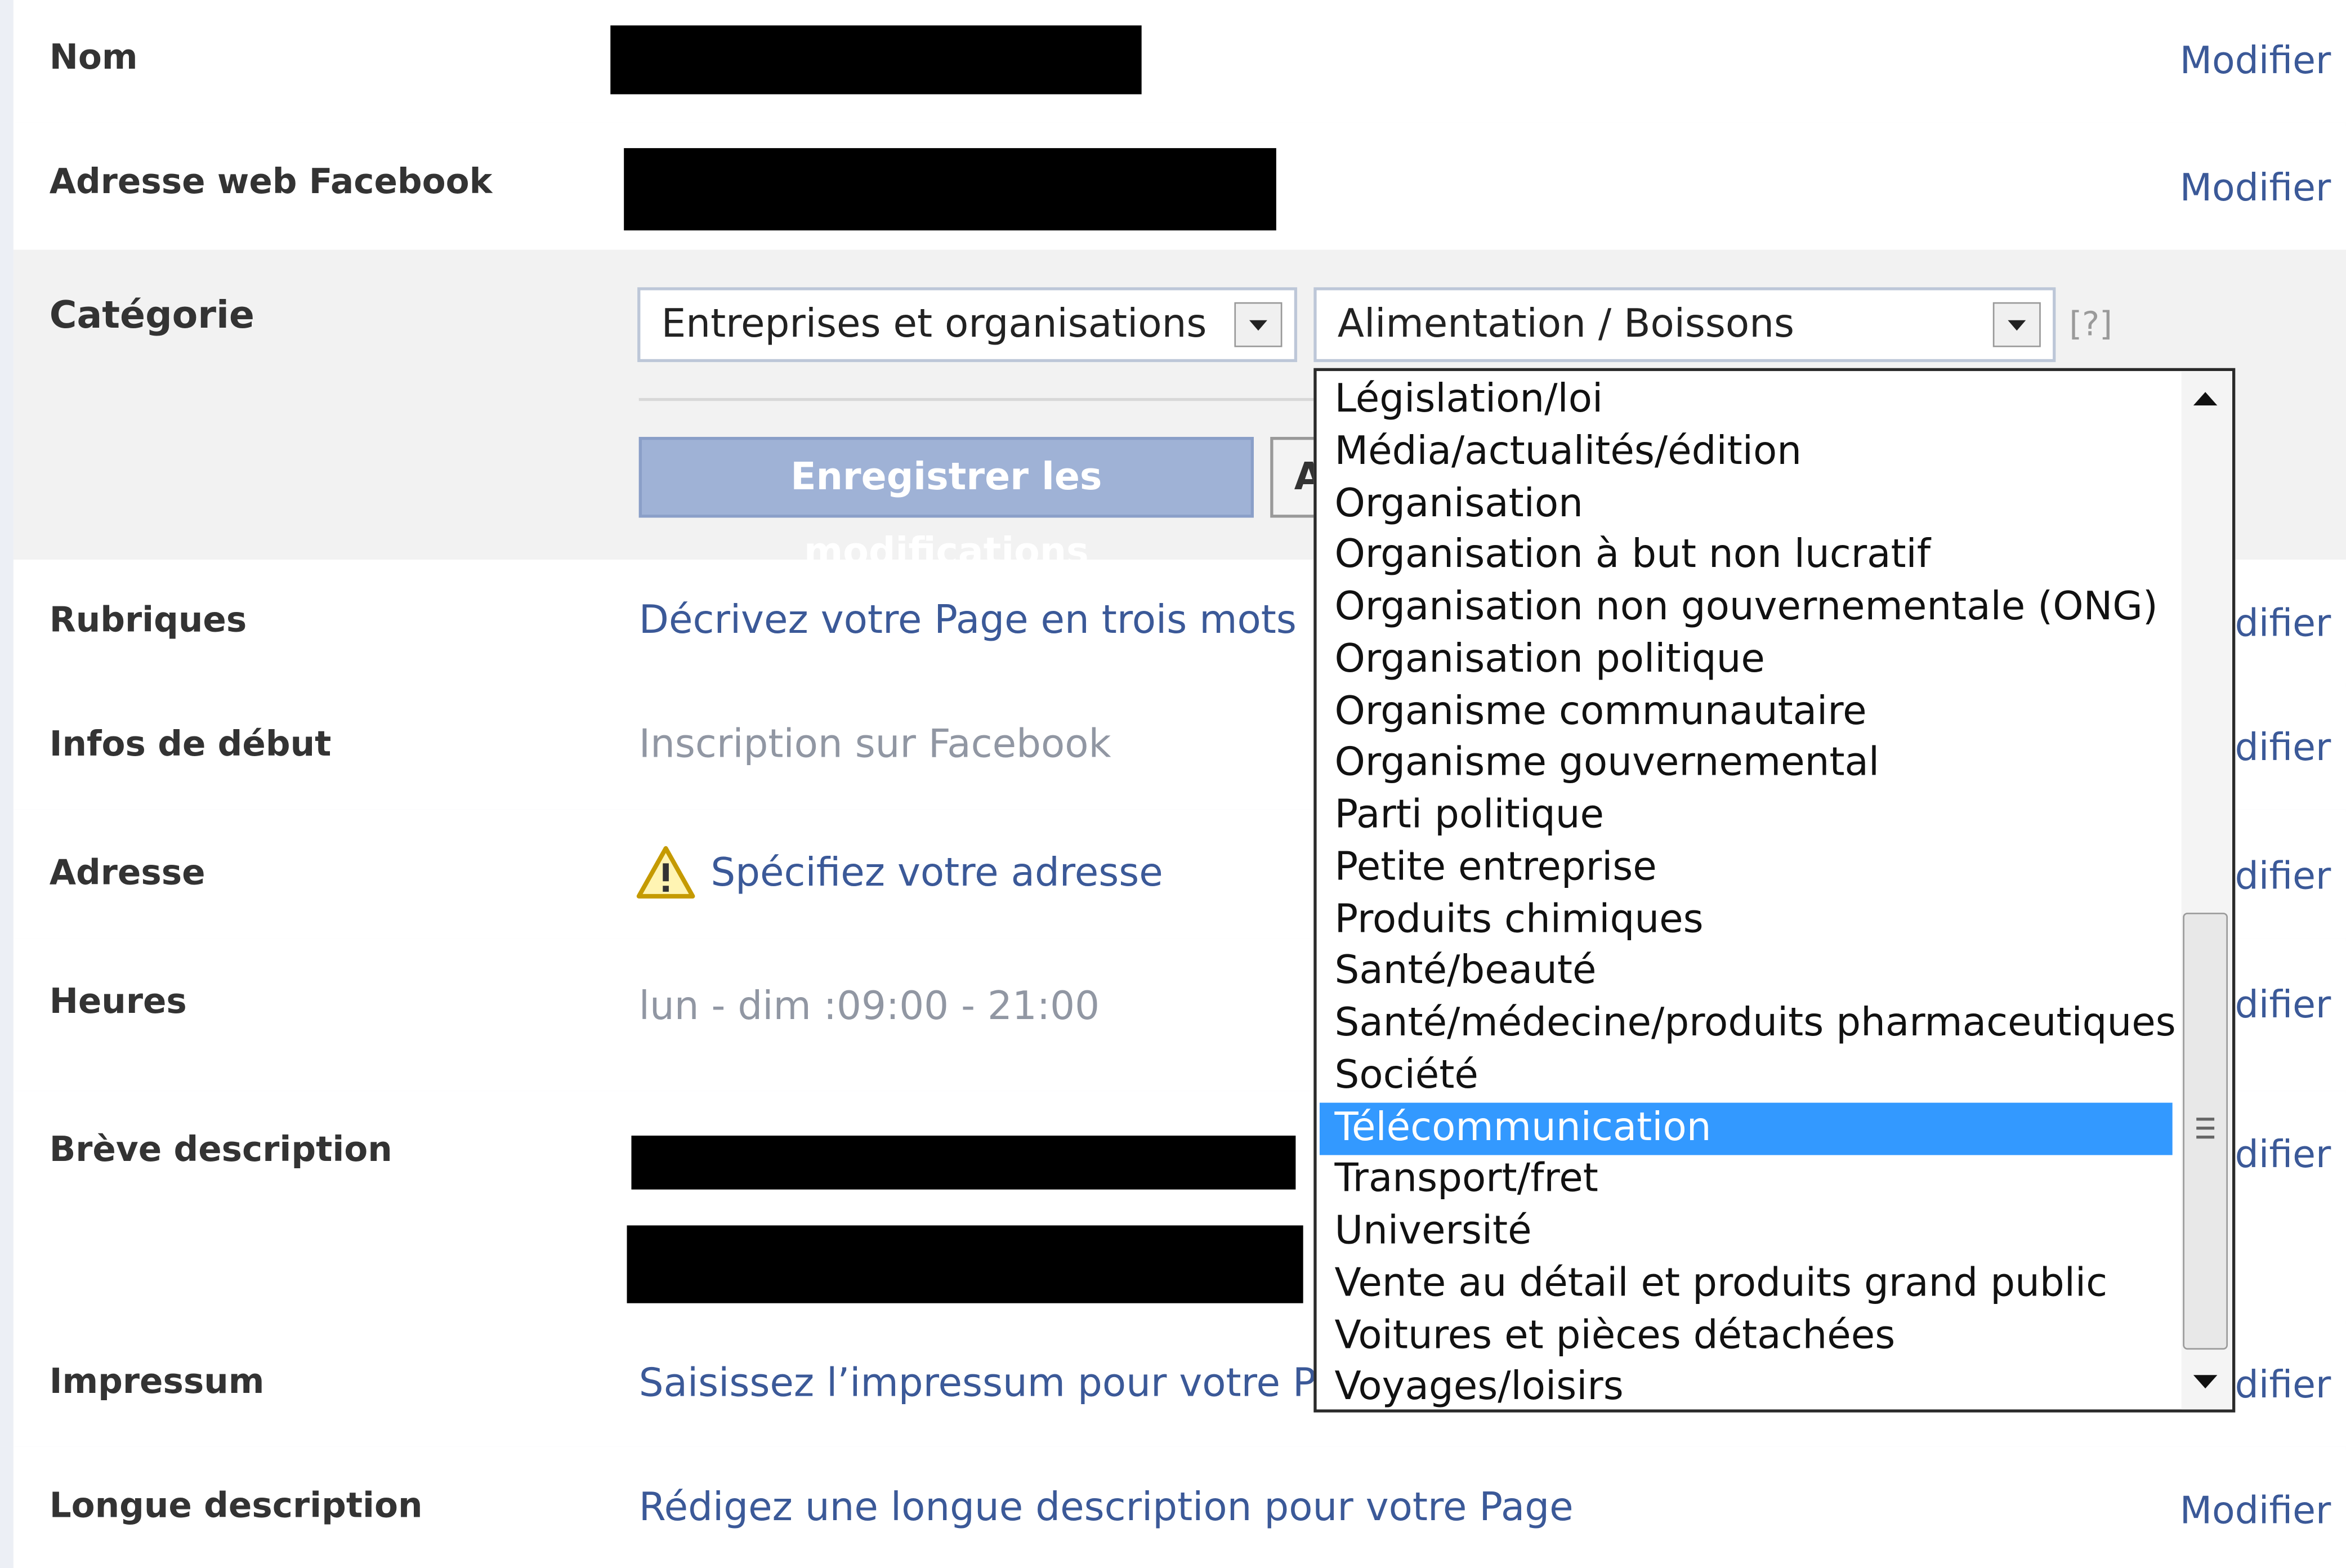 Image resolution: width=2346 pixels, height=1568 pixels. What do you see at coordinates (875, 745) in the screenshot?
I see `infos-value: Inscription sur Facebook` at bounding box center [875, 745].